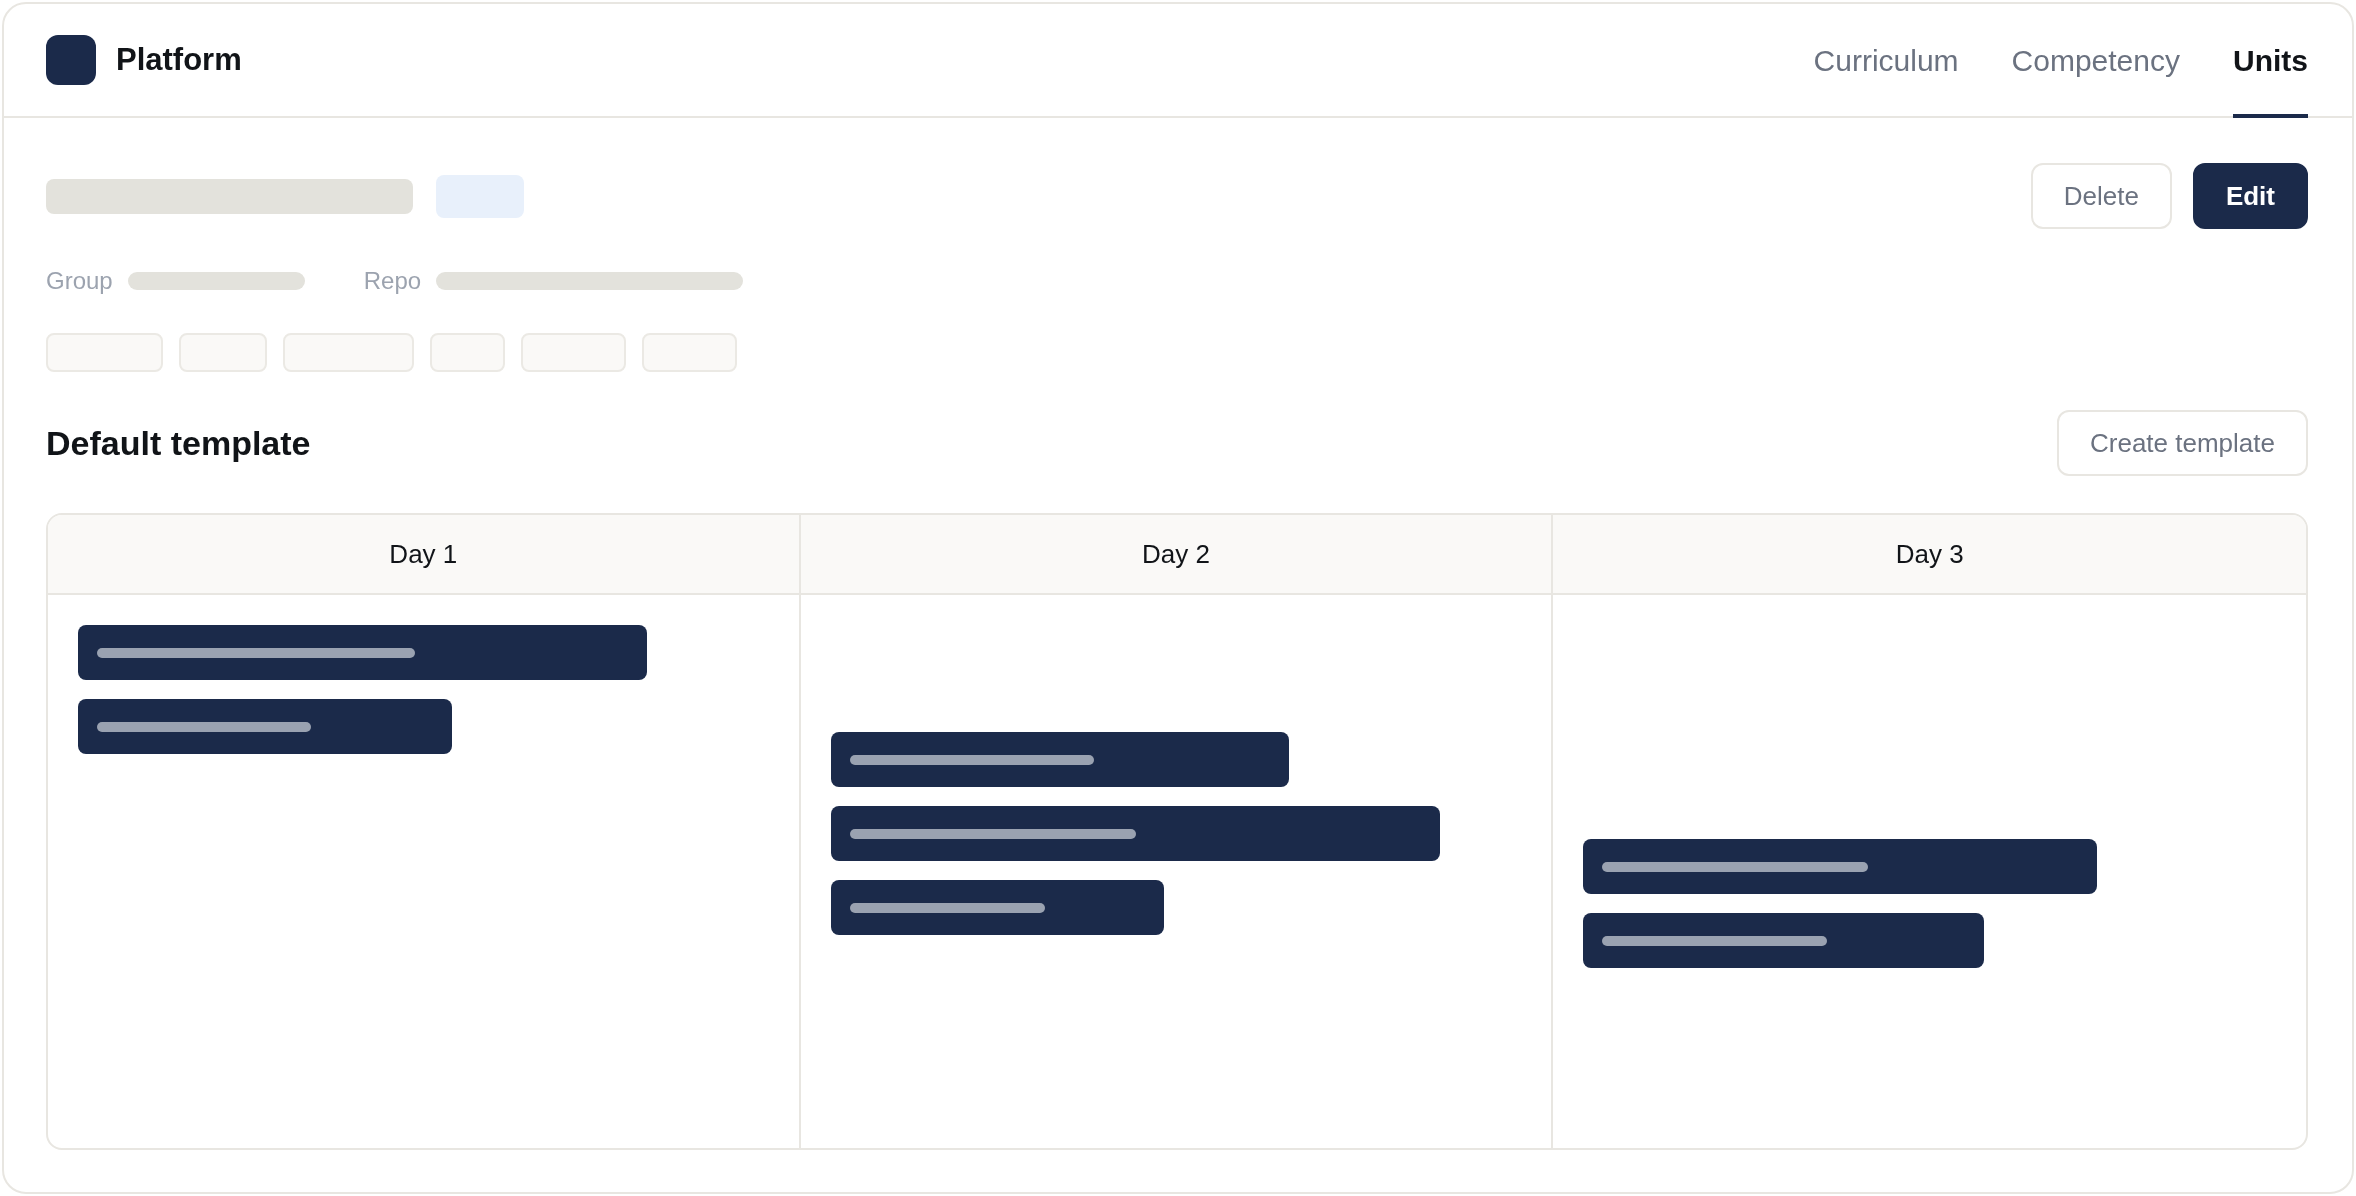 The image size is (2356, 1196). What do you see at coordinates (79, 281) in the screenshot?
I see `field-label: Group` at bounding box center [79, 281].